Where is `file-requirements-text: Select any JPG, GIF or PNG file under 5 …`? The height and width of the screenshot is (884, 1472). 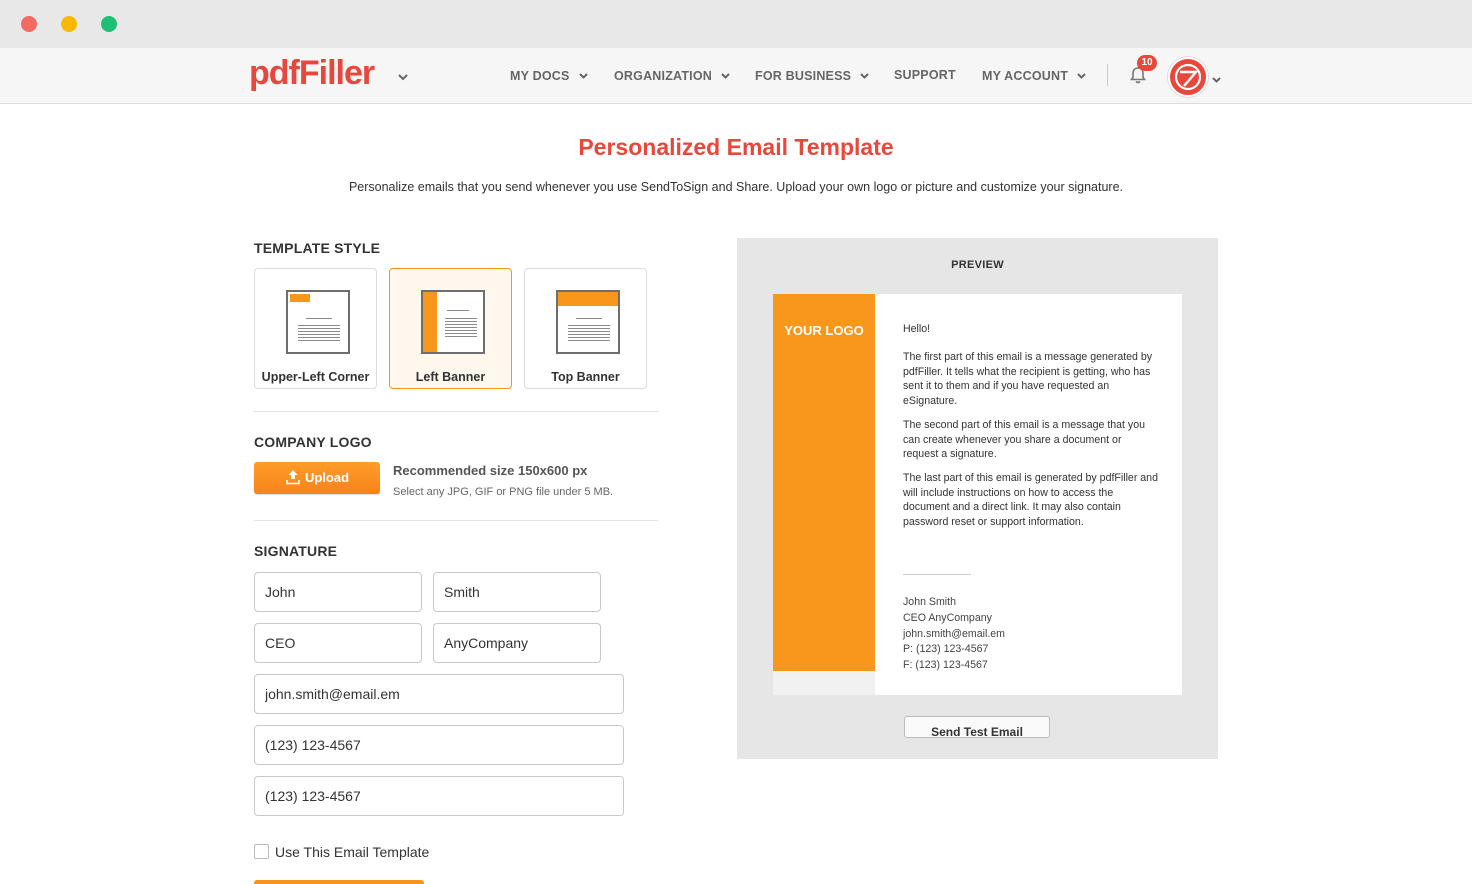 file-requirements-text: Select any JPG, GIF or PNG file under 5 … is located at coordinates (503, 492).